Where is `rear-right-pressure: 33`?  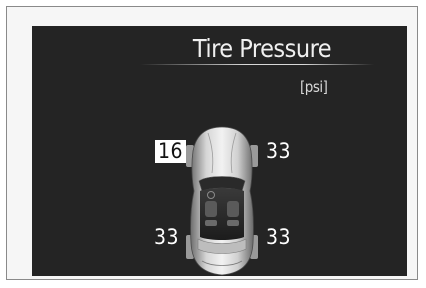
rear-right-pressure: 33 is located at coordinates (279, 237).